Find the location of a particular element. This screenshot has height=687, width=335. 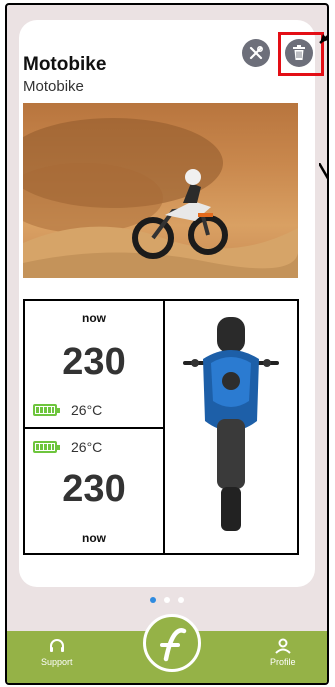

motorcycle-top-view is located at coordinates (231, 427).